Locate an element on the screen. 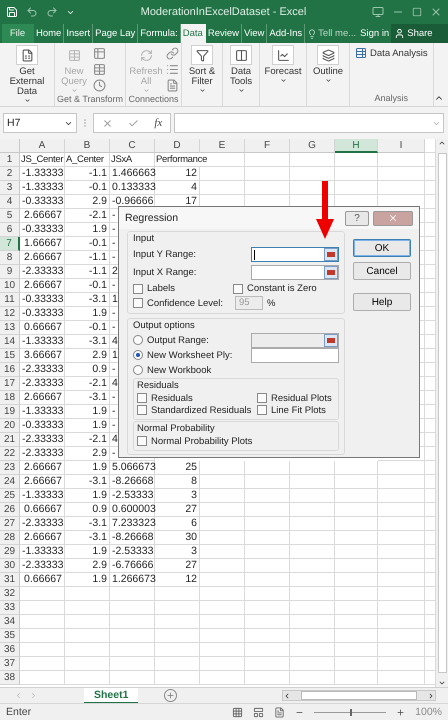 The height and width of the screenshot is (720, 448). row-header: 7 is located at coordinates (10, 244).